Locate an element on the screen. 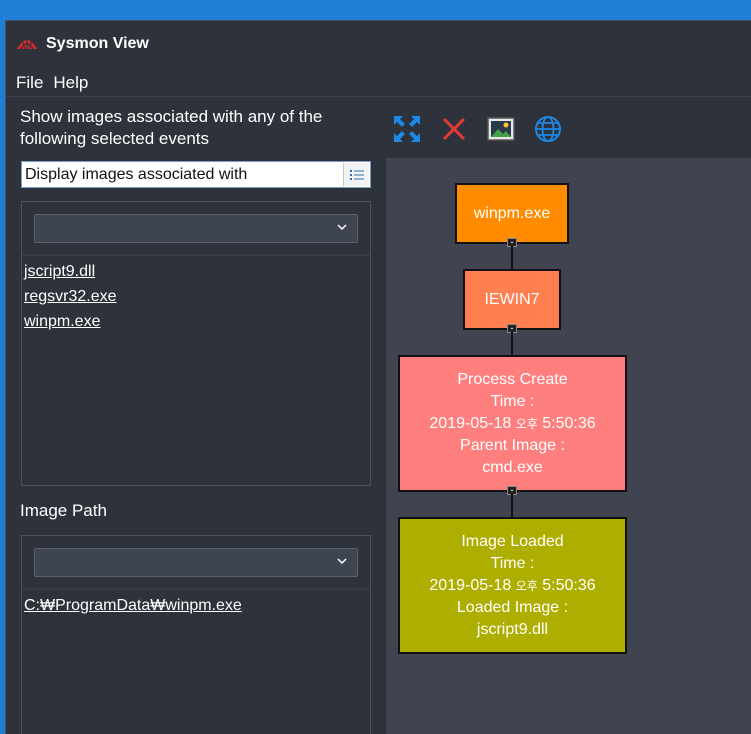 The image size is (751, 734). association-mode-select: Display images associated with is located at coordinates (196, 174).